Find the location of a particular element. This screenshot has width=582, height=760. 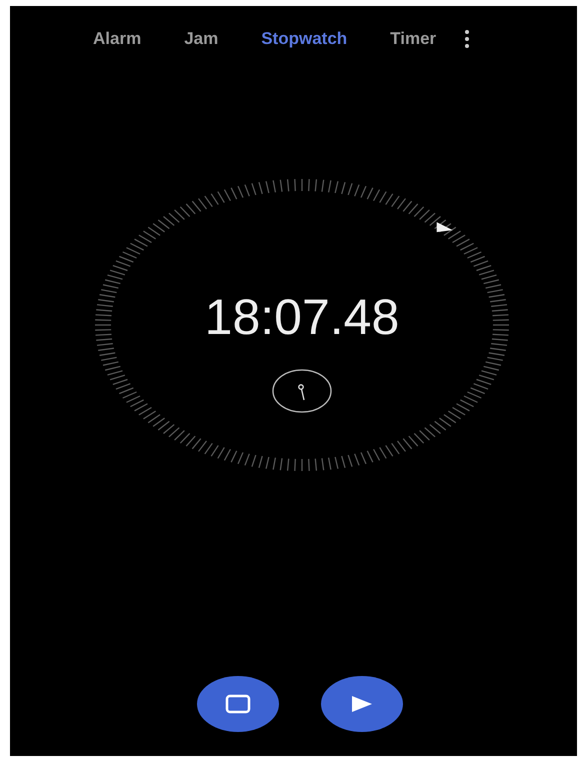

elapsed-time: 18:07.48 is located at coordinates (302, 317).